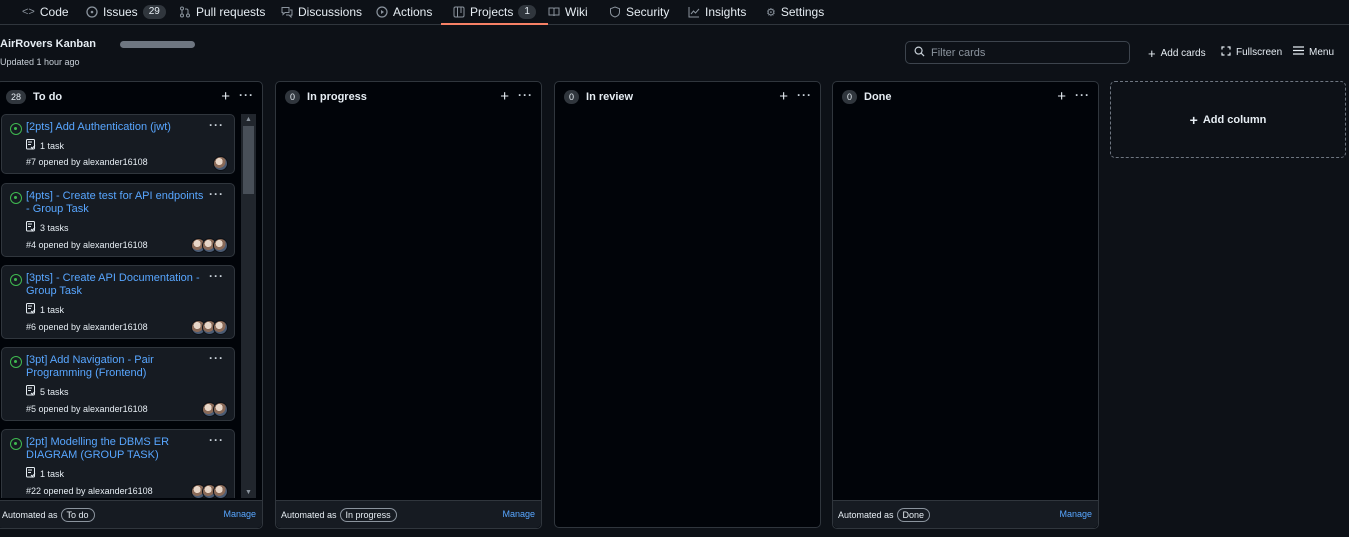 The width and height of the screenshot is (1349, 537). What do you see at coordinates (771, 12) in the screenshot?
I see `gear-icon: ⚙` at bounding box center [771, 12].